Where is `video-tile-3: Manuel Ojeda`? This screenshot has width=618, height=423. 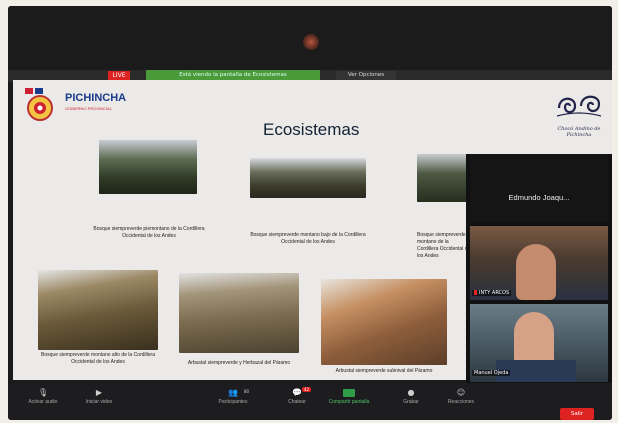 video-tile-3: Manuel Ojeda is located at coordinates (539, 343).